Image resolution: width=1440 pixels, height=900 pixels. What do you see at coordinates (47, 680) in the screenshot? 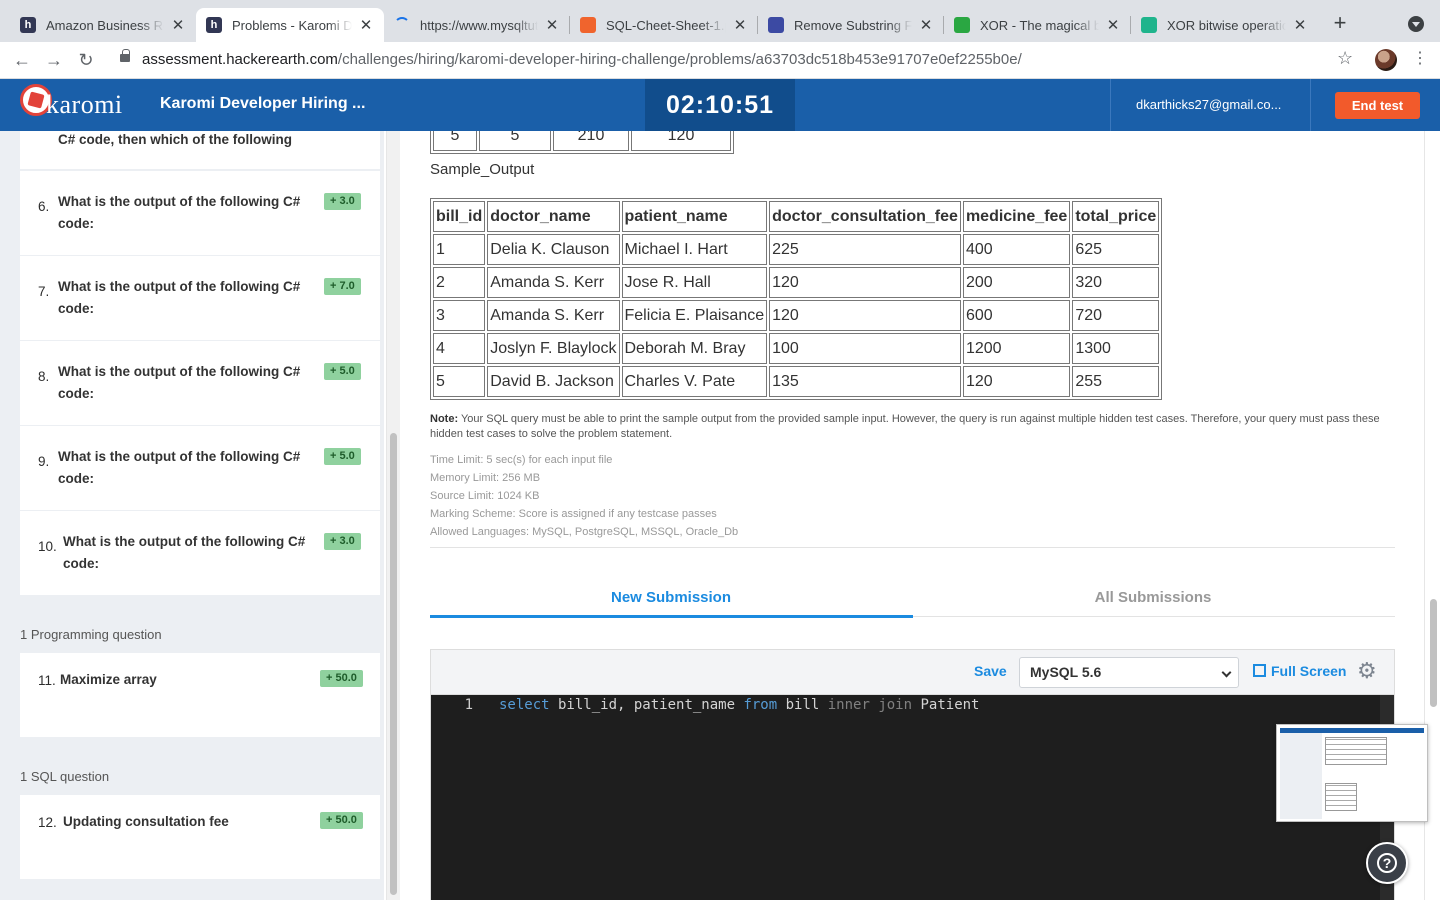
I see `question-number: 11.` at bounding box center [47, 680].